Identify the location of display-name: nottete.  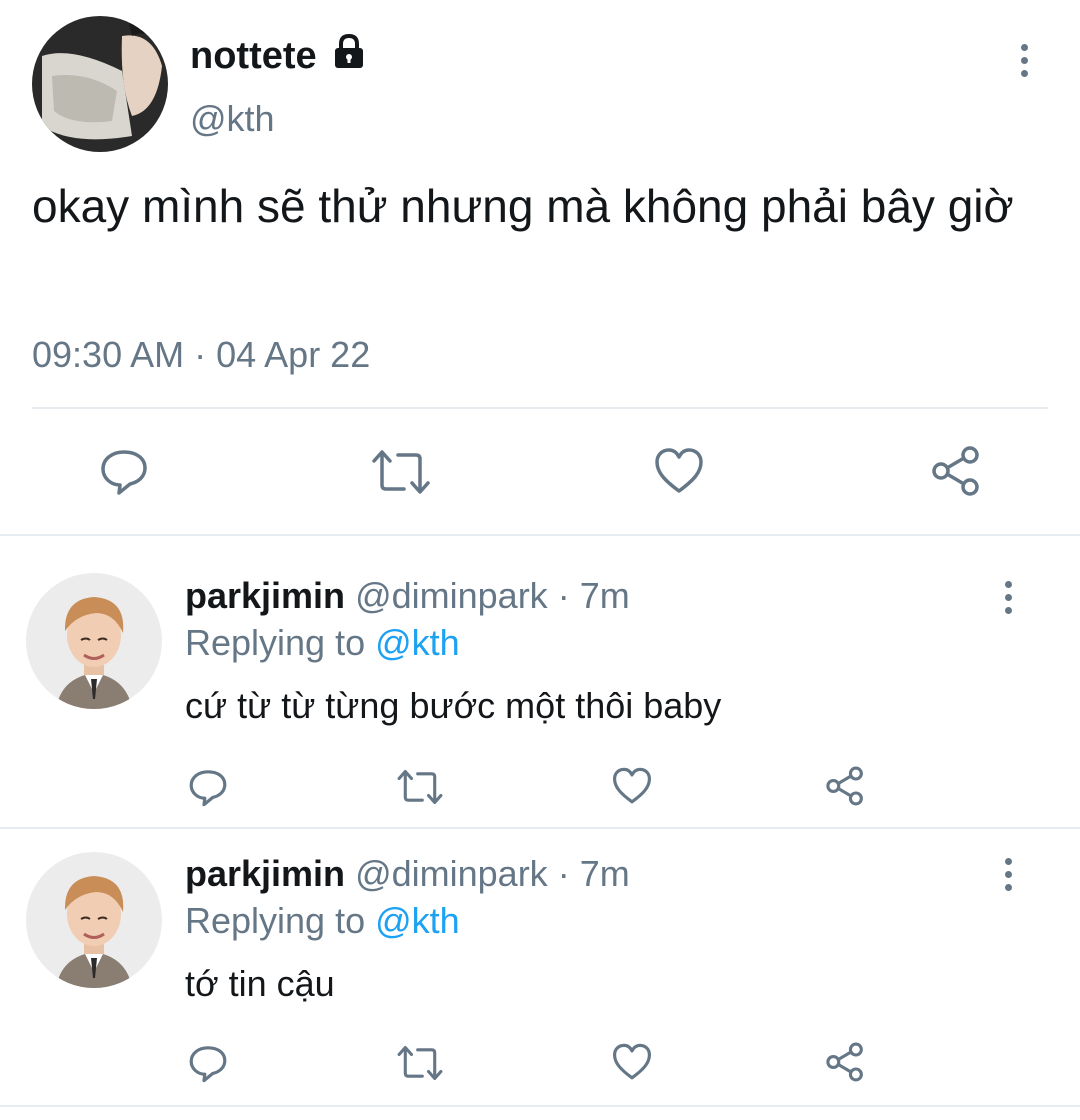
(253, 56).